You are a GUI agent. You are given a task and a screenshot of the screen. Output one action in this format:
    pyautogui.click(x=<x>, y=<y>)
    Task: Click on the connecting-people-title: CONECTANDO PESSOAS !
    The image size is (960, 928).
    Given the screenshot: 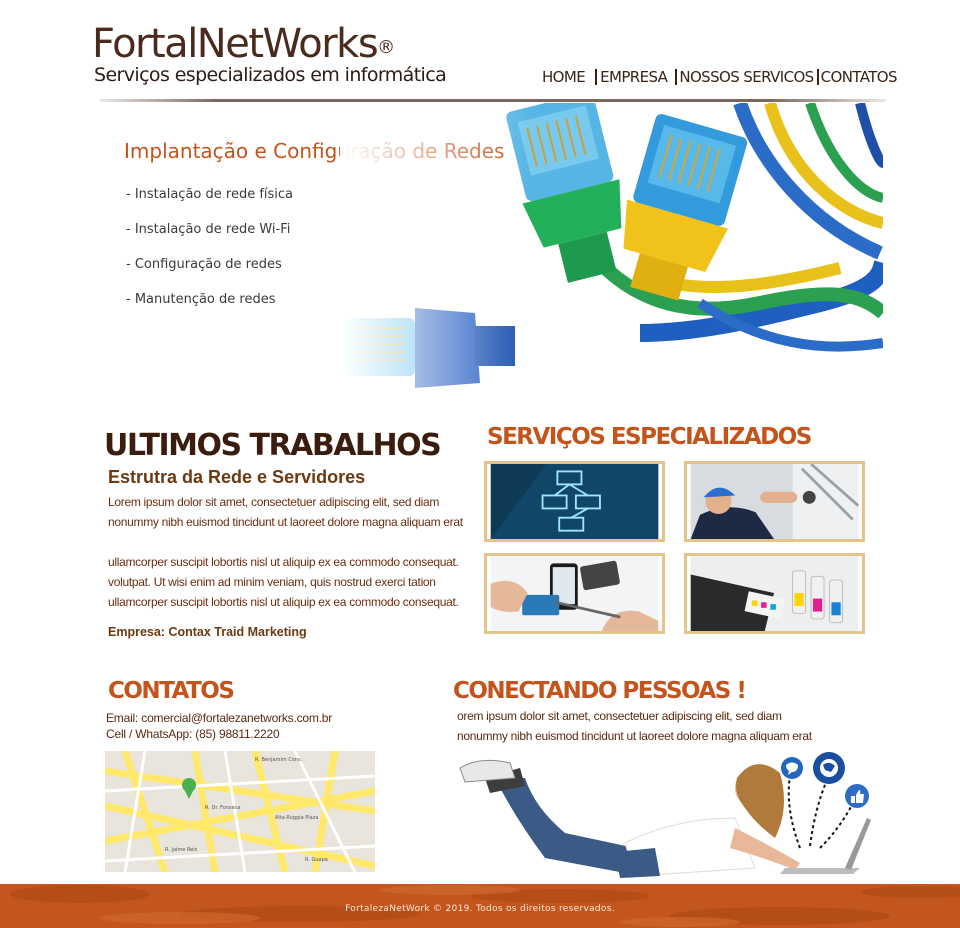 What is the action you would take?
    pyautogui.click(x=600, y=691)
    